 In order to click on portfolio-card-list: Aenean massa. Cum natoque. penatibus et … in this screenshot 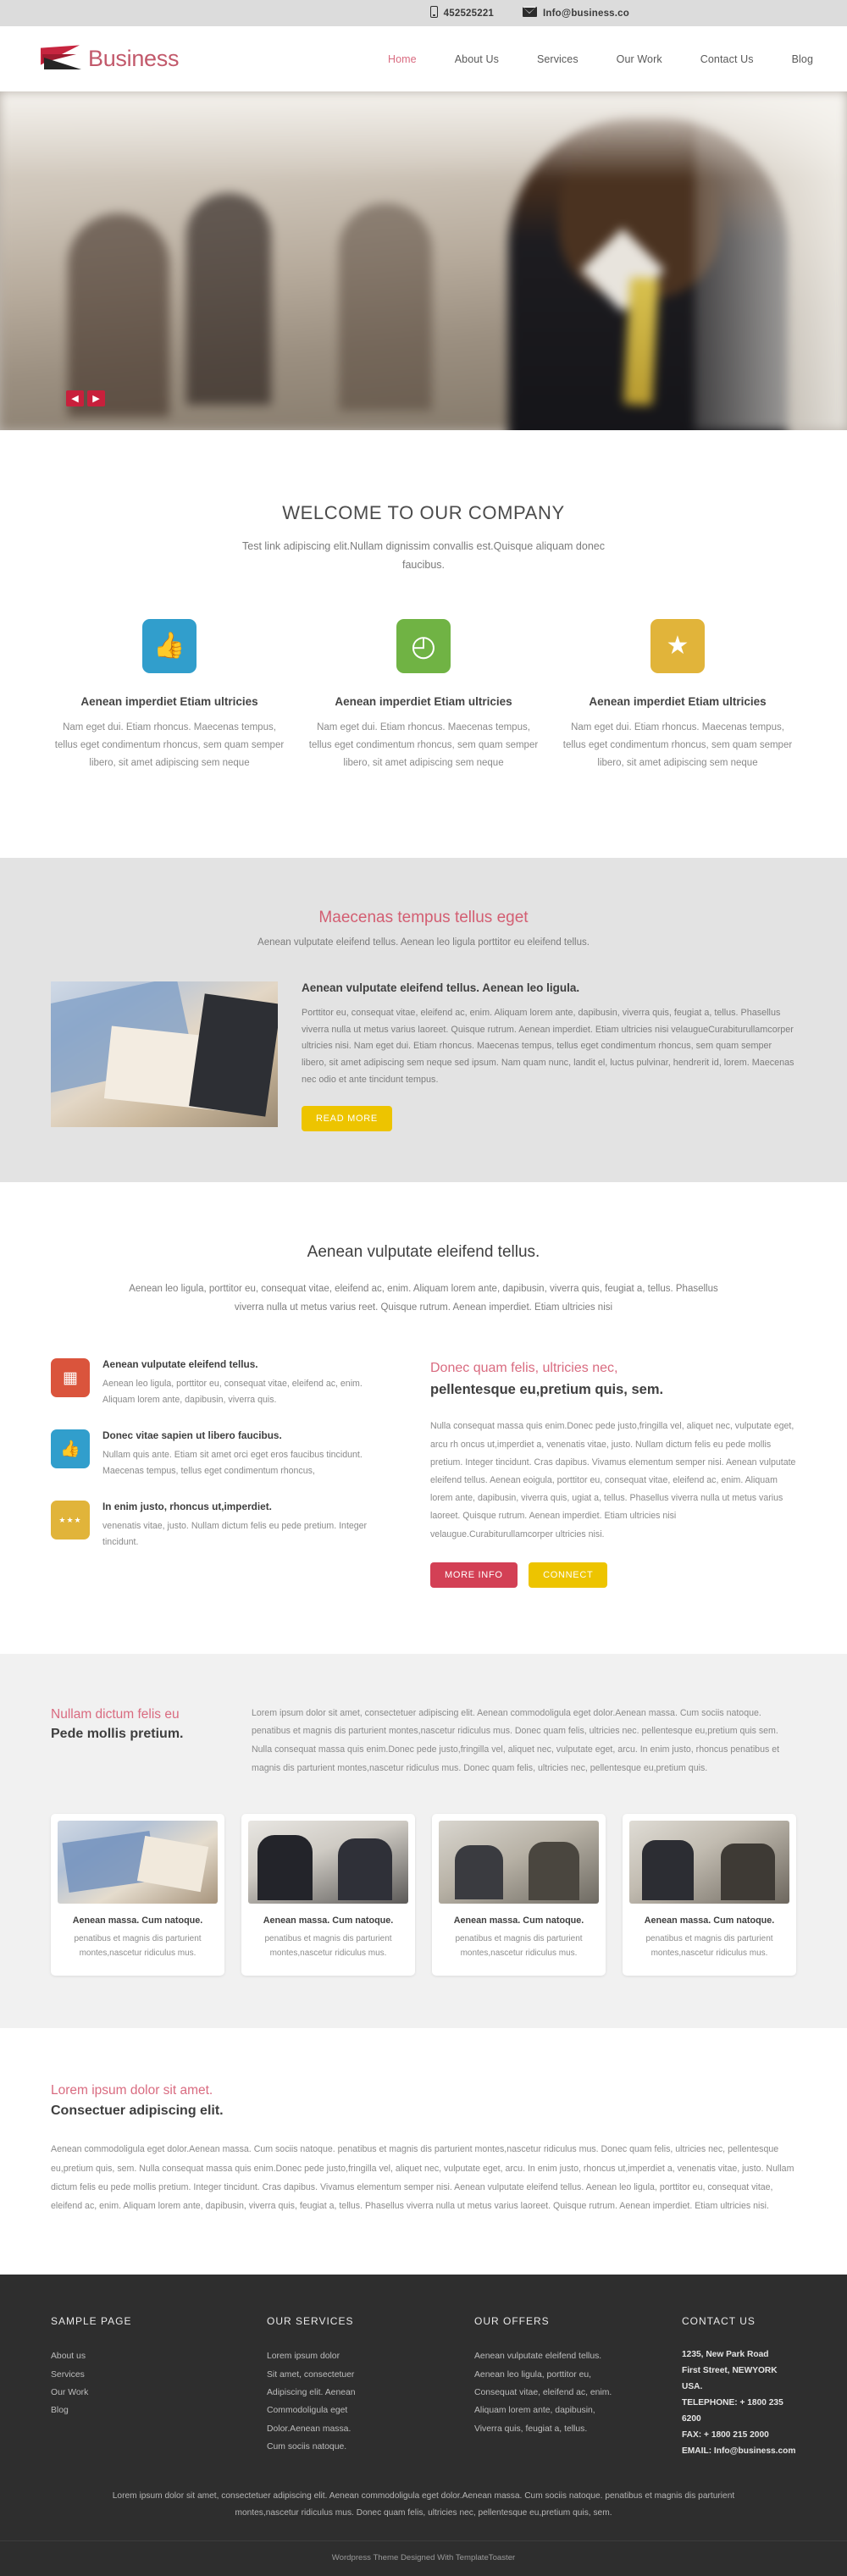, I will do `click(423, 1894)`.